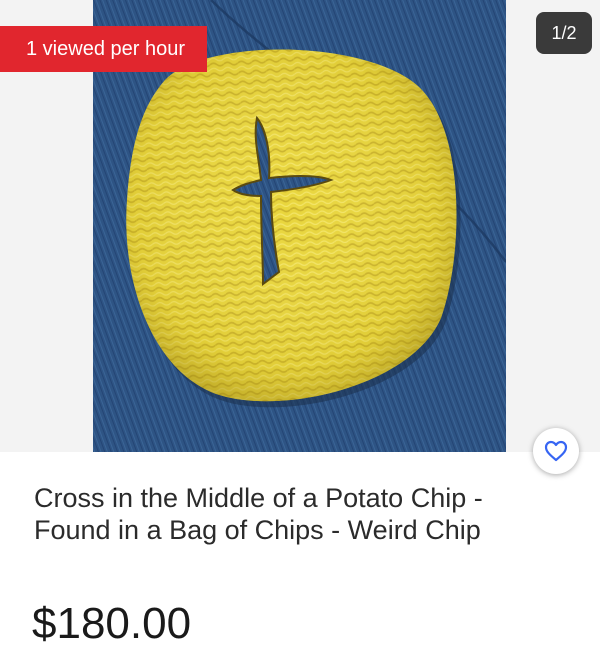 The image size is (600, 660). I want to click on viewed-per-hour-badge: 1 viewed per hour, so click(103, 49).